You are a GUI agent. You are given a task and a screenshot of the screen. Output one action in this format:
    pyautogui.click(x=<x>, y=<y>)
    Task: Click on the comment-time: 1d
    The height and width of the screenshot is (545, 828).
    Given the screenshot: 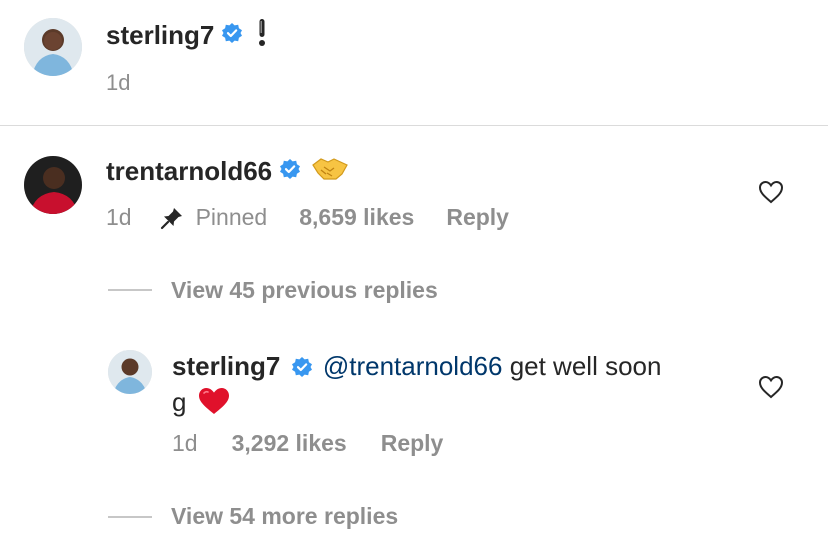 What is the action you would take?
    pyautogui.click(x=119, y=217)
    